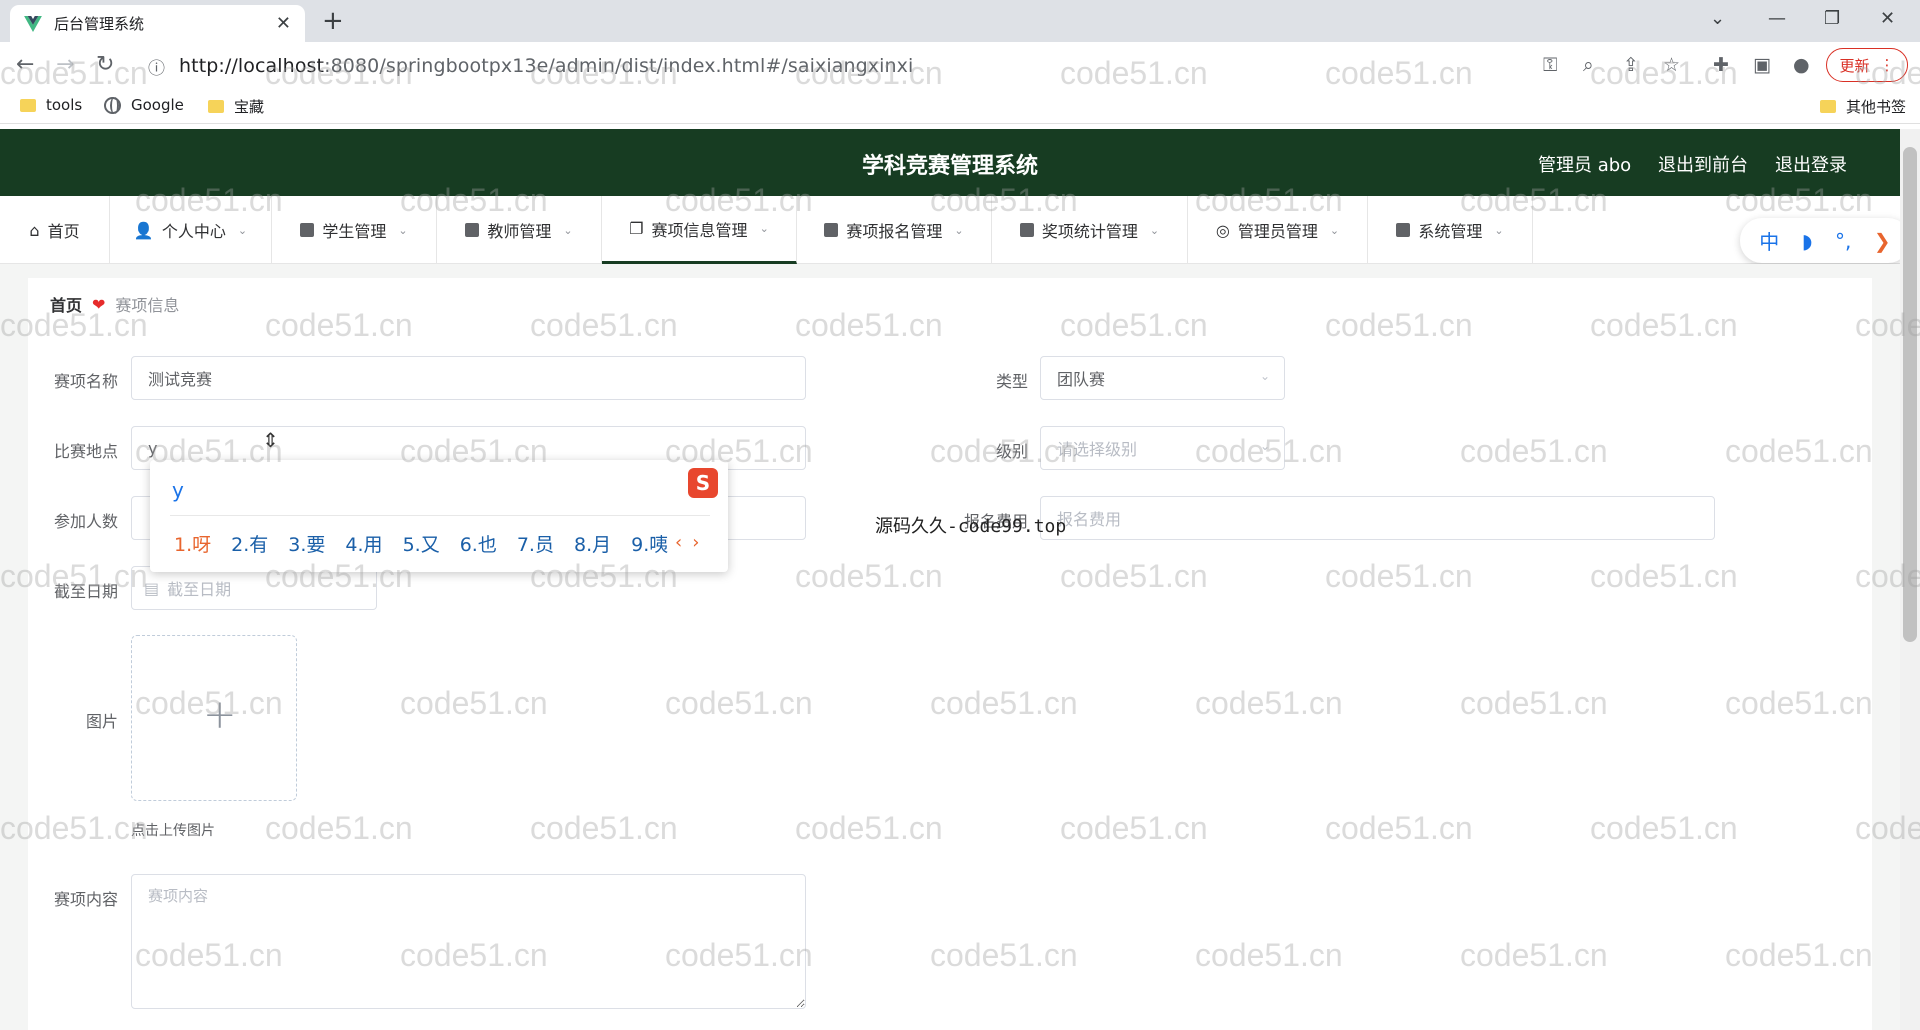  I want to click on update-button: 更新 ⋮, so click(1867, 65).